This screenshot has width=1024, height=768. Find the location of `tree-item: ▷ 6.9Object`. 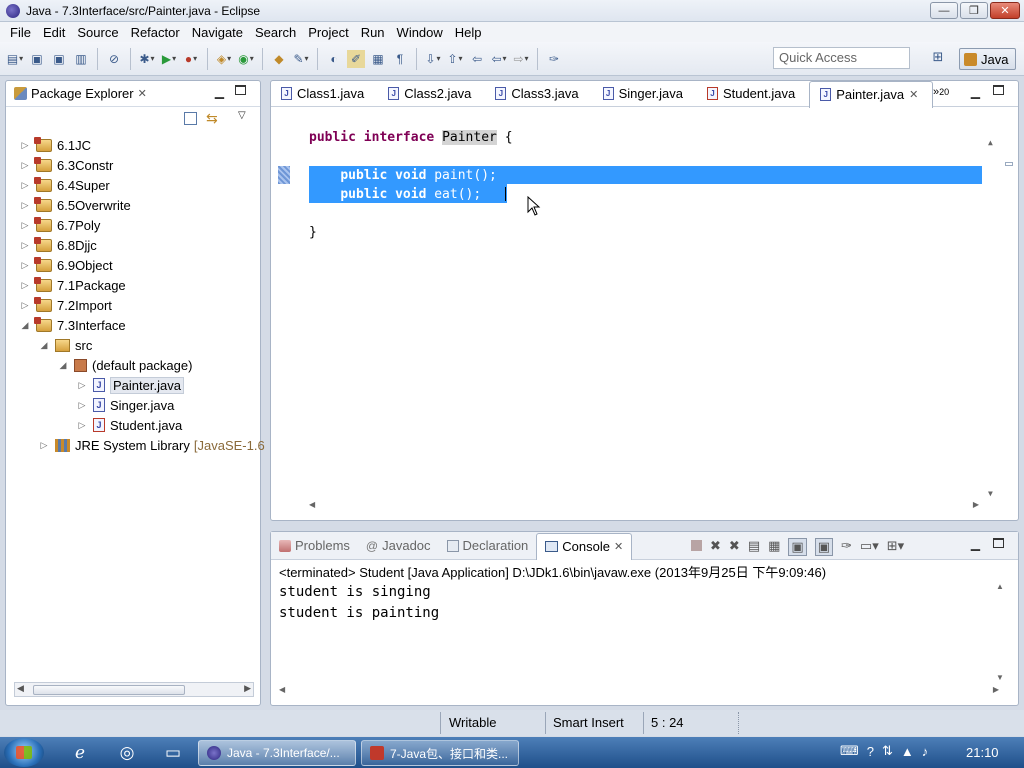

tree-item: ▷ 6.9Object is located at coordinates (66, 265).